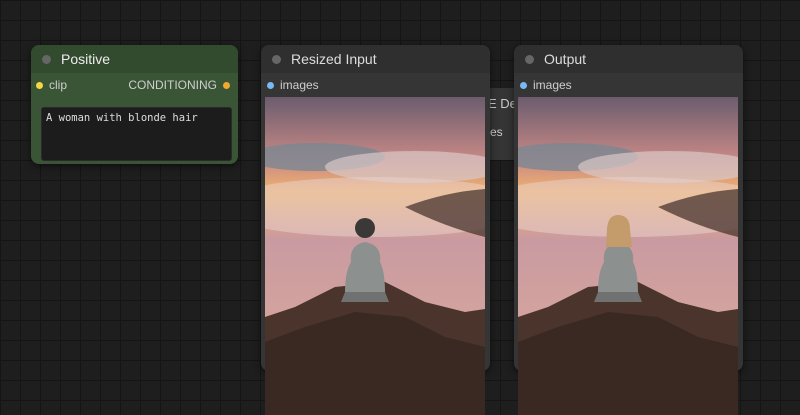 The image size is (800, 415). What do you see at coordinates (496, 132) in the screenshot?
I see `hidden-node-slot-label: es` at bounding box center [496, 132].